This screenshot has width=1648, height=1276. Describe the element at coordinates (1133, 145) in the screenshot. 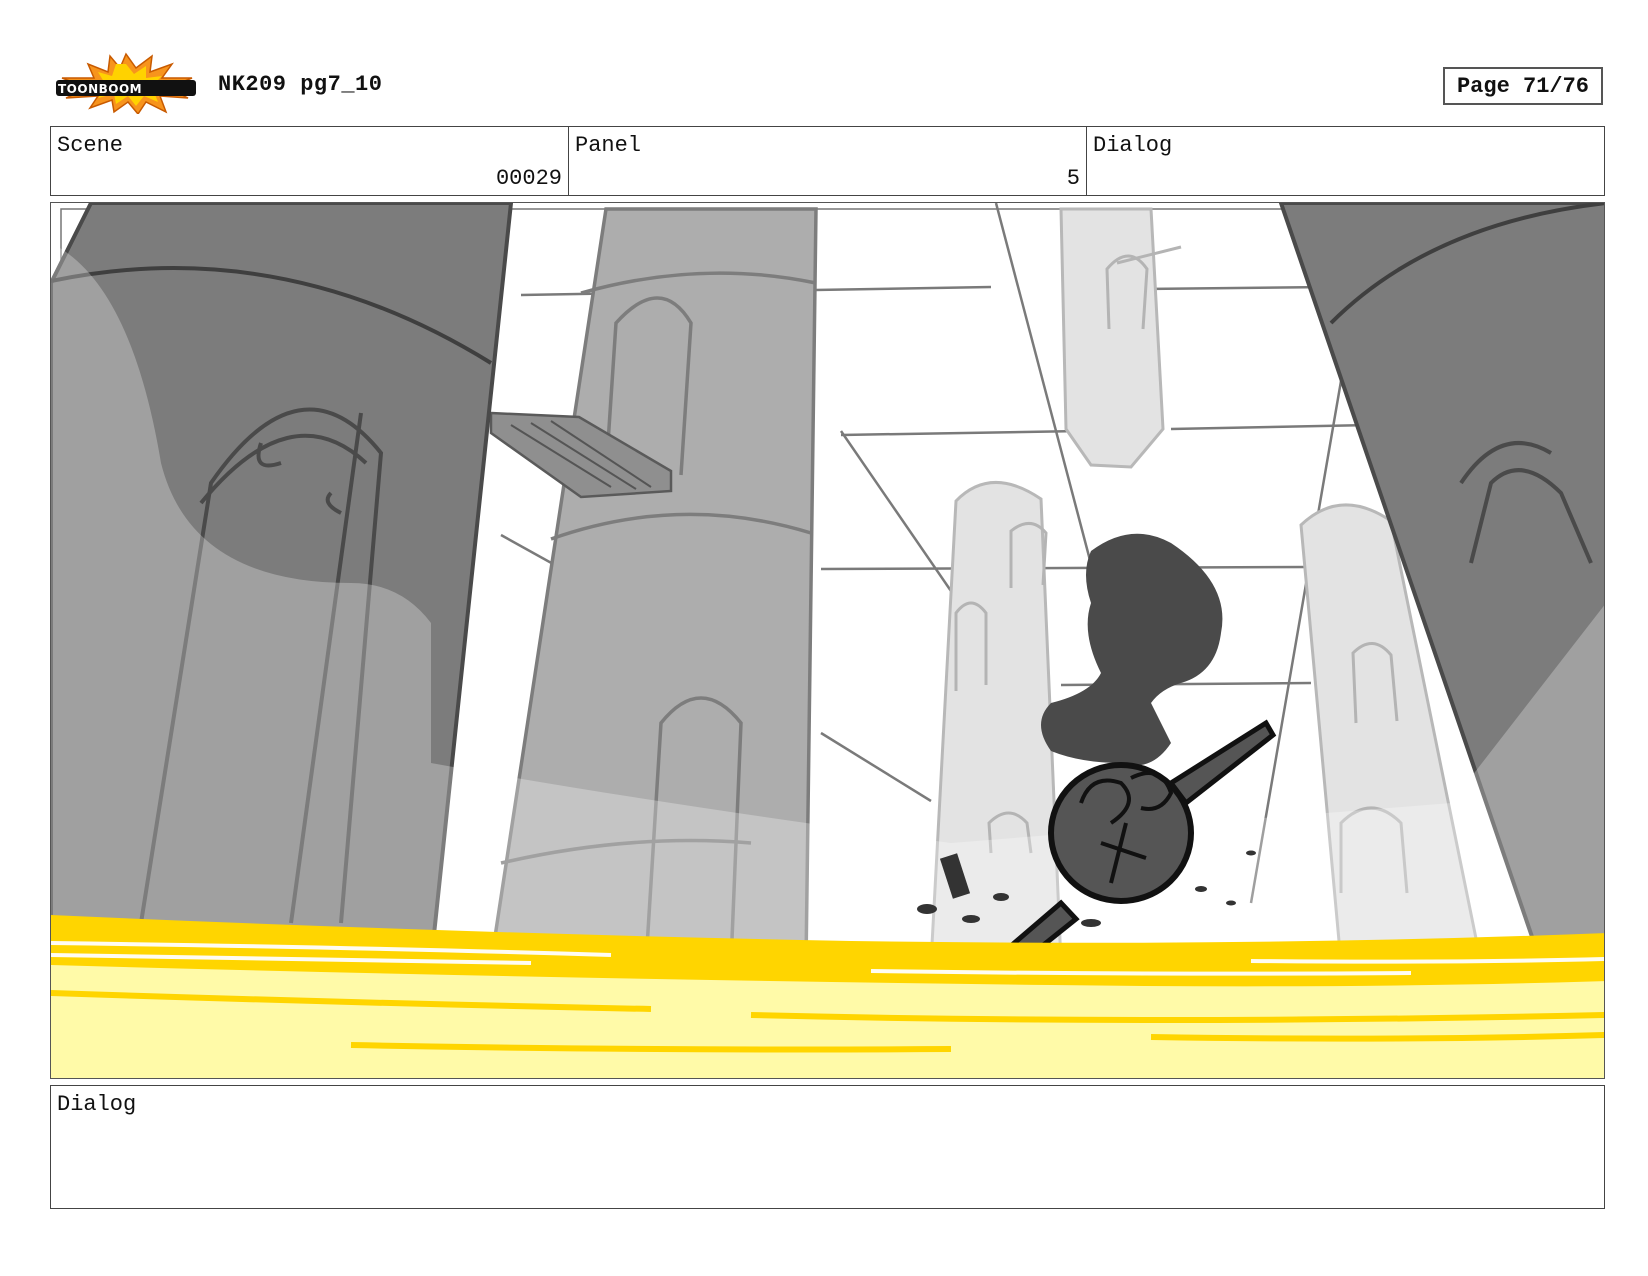

I see `dialog-header-label: Dialog` at that location.